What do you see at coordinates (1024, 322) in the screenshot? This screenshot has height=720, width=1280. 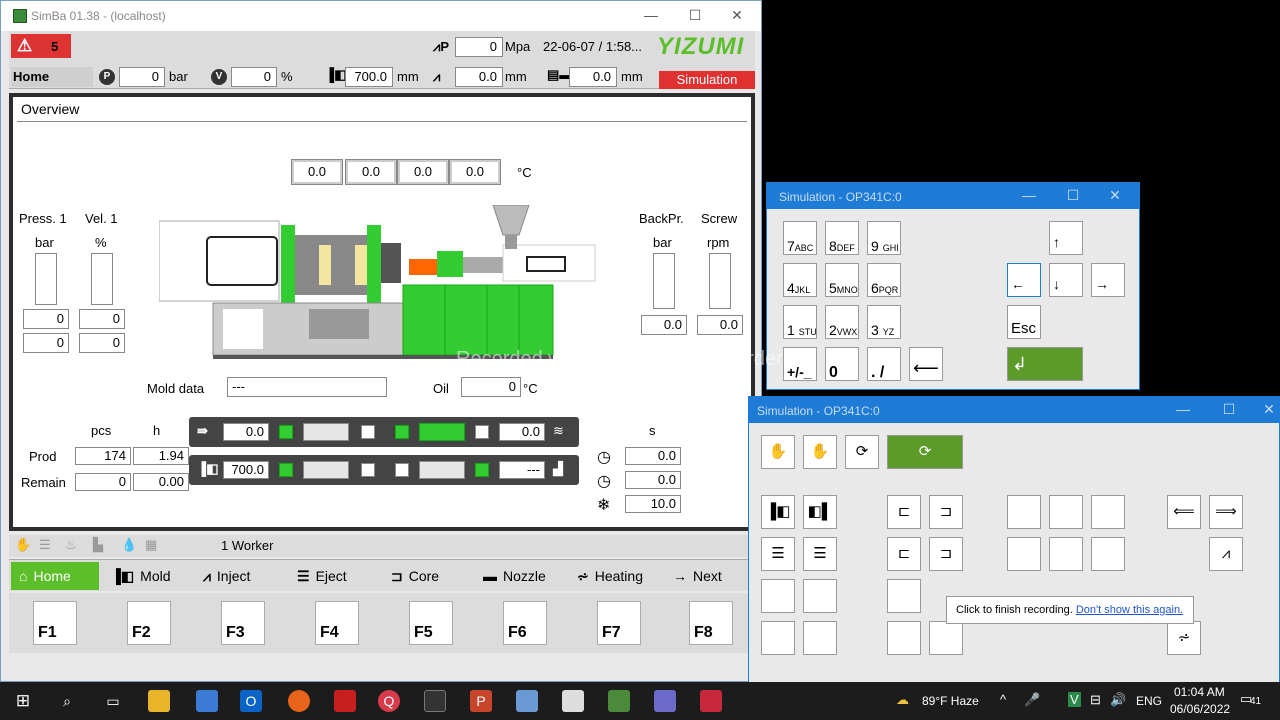 I see `escape-key: Esc` at bounding box center [1024, 322].